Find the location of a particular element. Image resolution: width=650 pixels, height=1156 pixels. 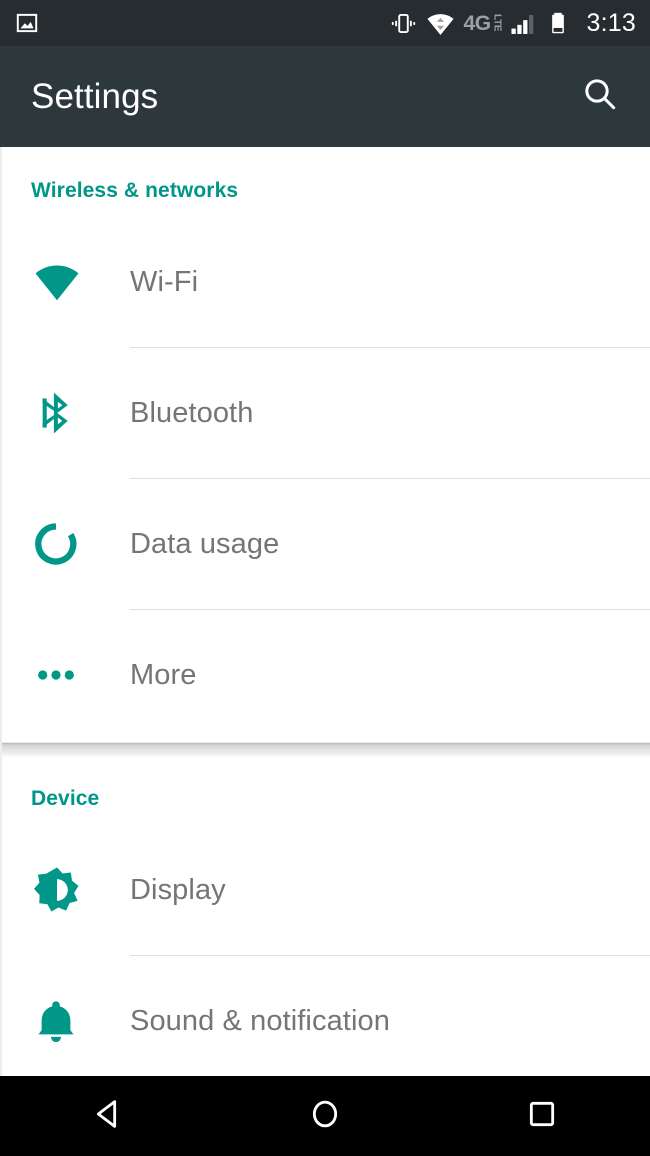

status-bar-system-icons: 4G LTE 3:13 is located at coordinates (513, 23).